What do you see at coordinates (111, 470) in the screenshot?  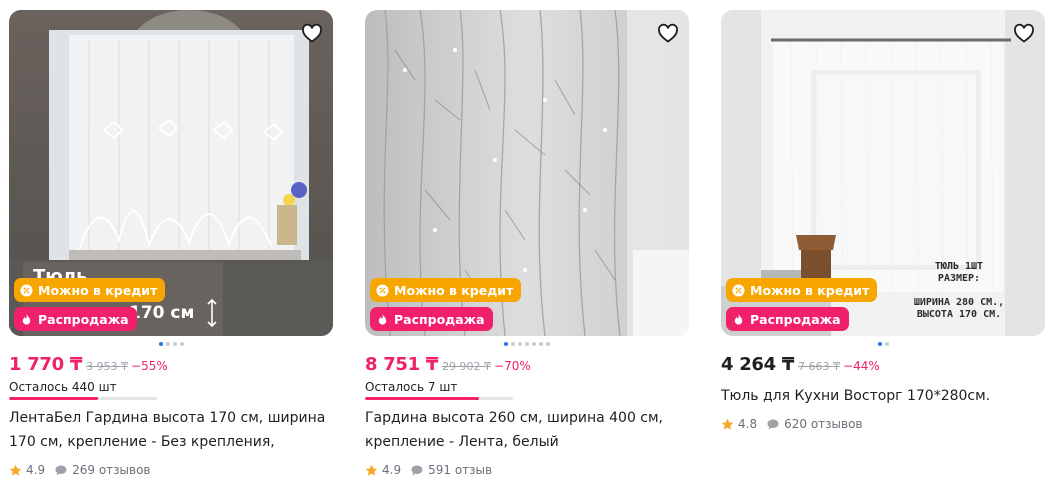 I see `reviews-count: 269 отзывов` at bounding box center [111, 470].